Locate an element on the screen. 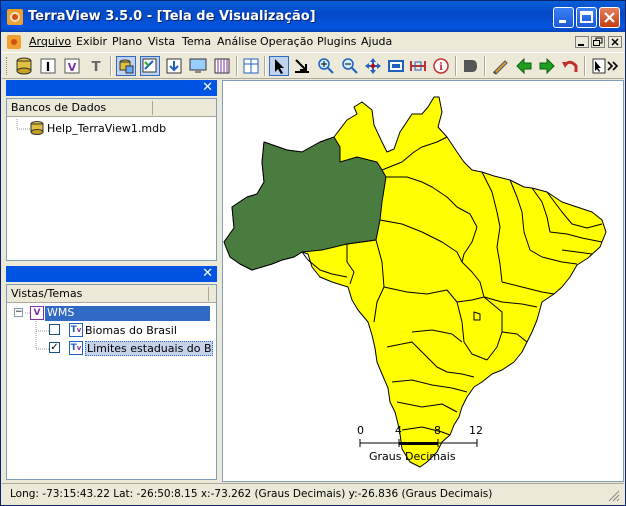 The width and height of the screenshot is (626, 506). back-arrow-button is located at coordinates (524, 66).